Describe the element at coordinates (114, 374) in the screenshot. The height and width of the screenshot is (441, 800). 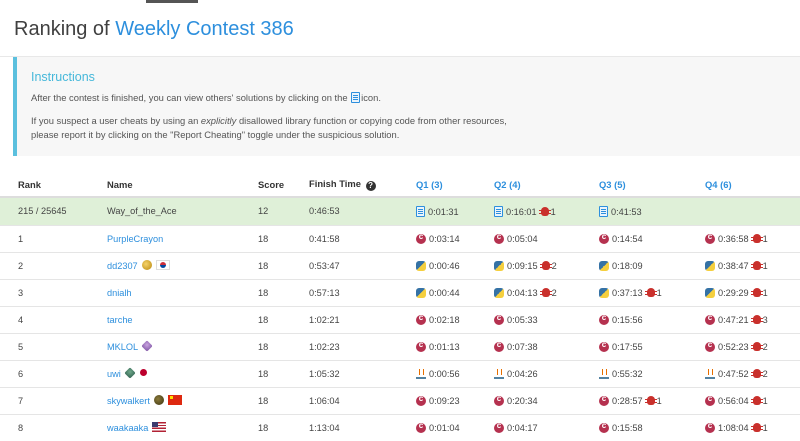
I see `user-link: uwi` at that location.